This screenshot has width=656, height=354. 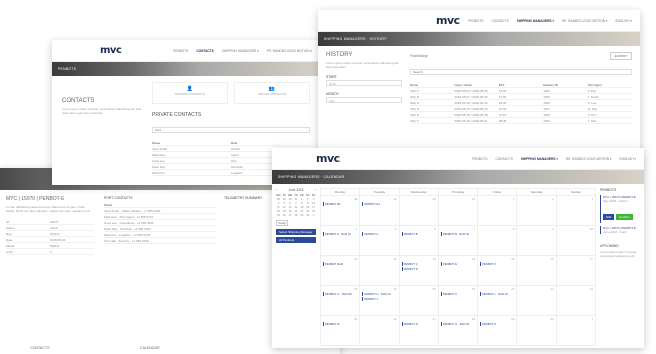 I want to click on edit-button: Edit, so click(x=609, y=217).